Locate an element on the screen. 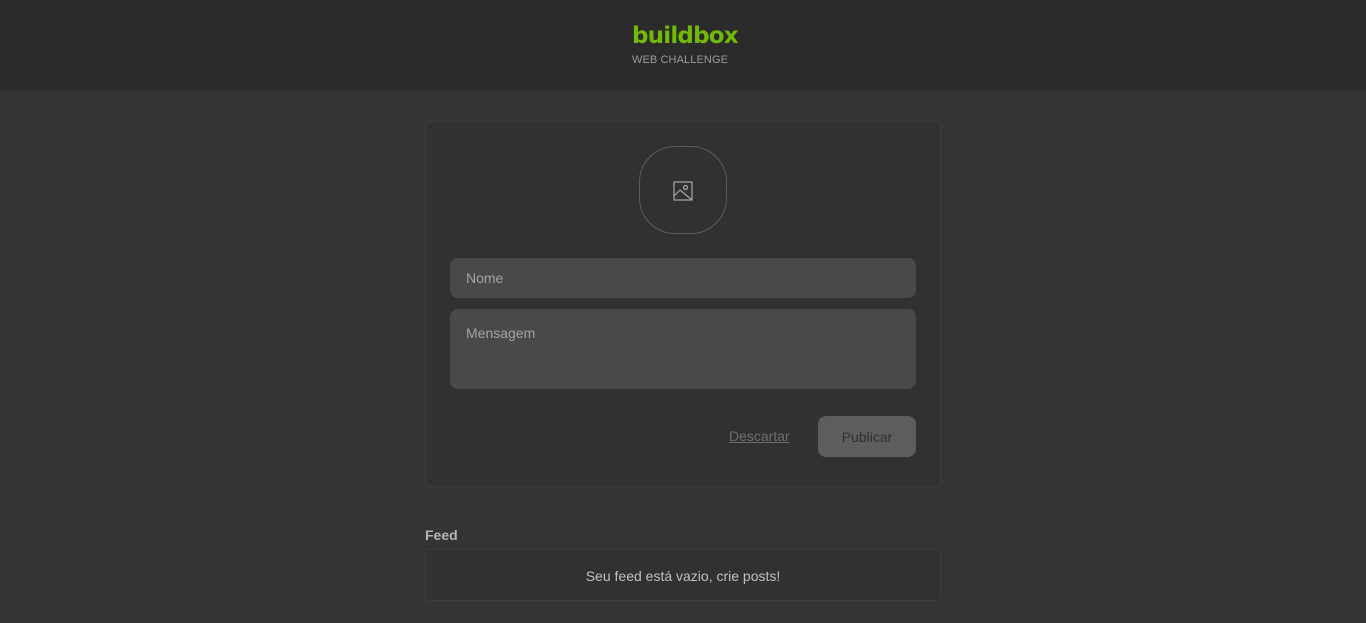 The width and height of the screenshot is (1366, 623). image-upload-button is located at coordinates (683, 190).